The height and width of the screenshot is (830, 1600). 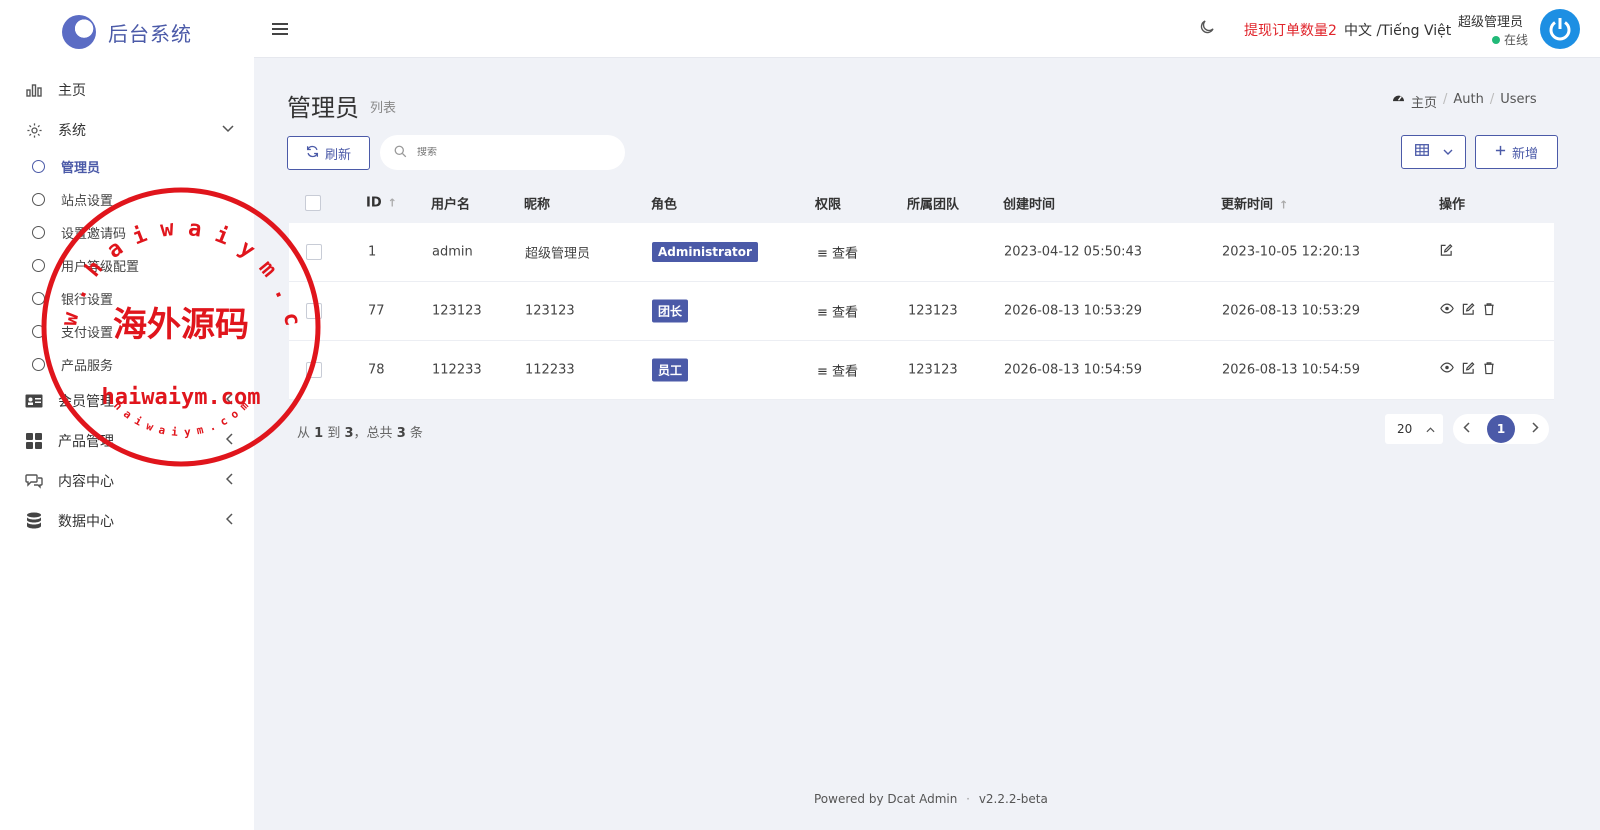 What do you see at coordinates (705, 252) in the screenshot?
I see `role-badge: Administrator` at bounding box center [705, 252].